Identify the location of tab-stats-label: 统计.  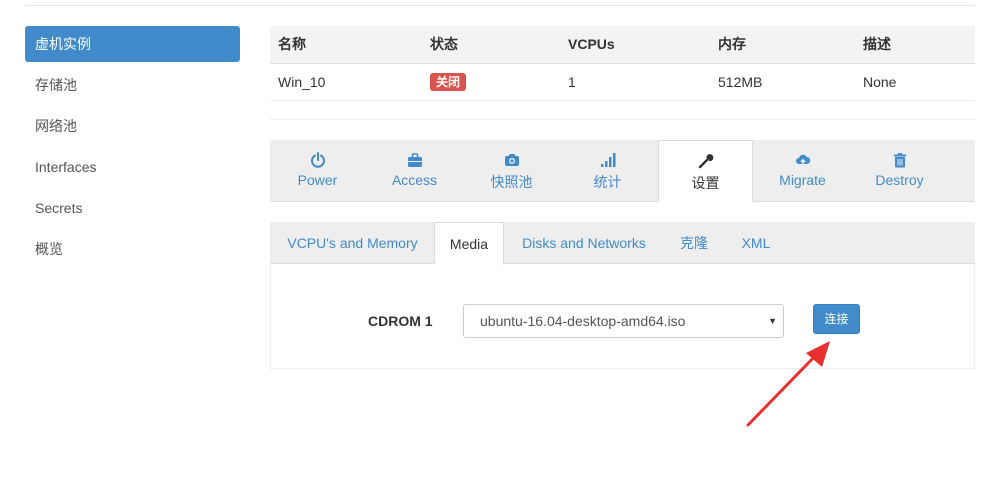
(607, 182).